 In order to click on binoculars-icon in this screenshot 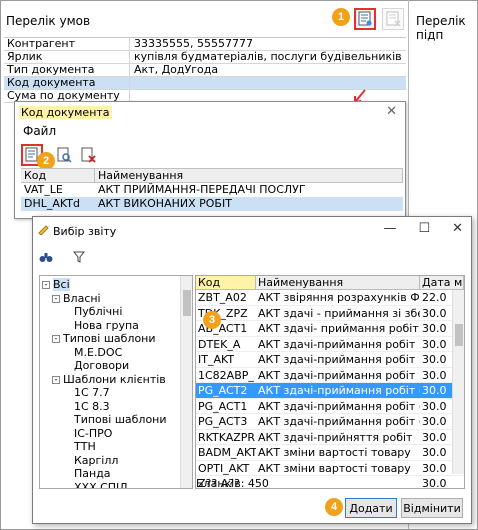, I will do `click(46, 257)`.